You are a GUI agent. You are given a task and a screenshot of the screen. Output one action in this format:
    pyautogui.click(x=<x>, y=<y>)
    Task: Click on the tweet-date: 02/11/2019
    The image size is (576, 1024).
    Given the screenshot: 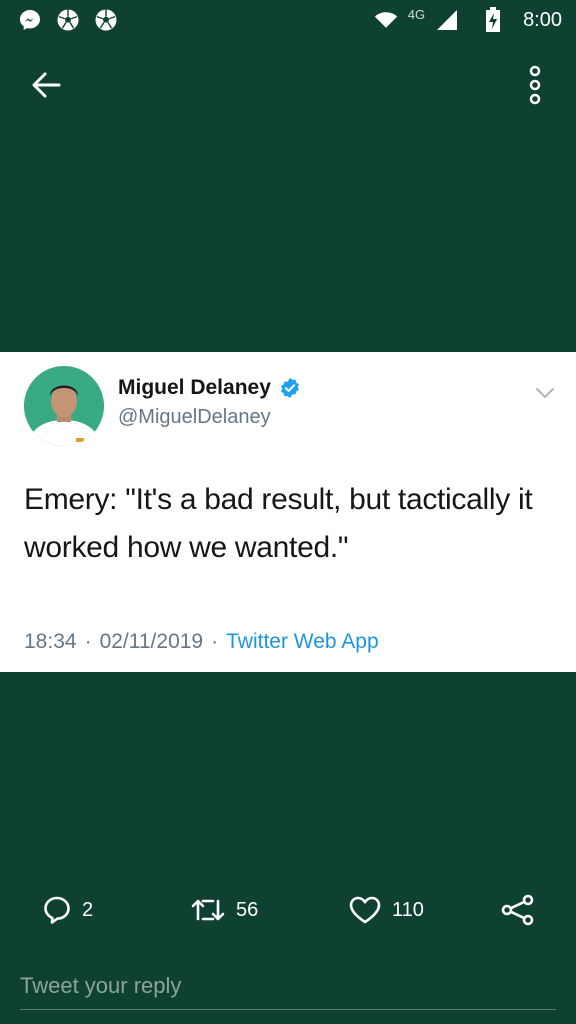 What is the action you would take?
    pyautogui.click(x=151, y=641)
    